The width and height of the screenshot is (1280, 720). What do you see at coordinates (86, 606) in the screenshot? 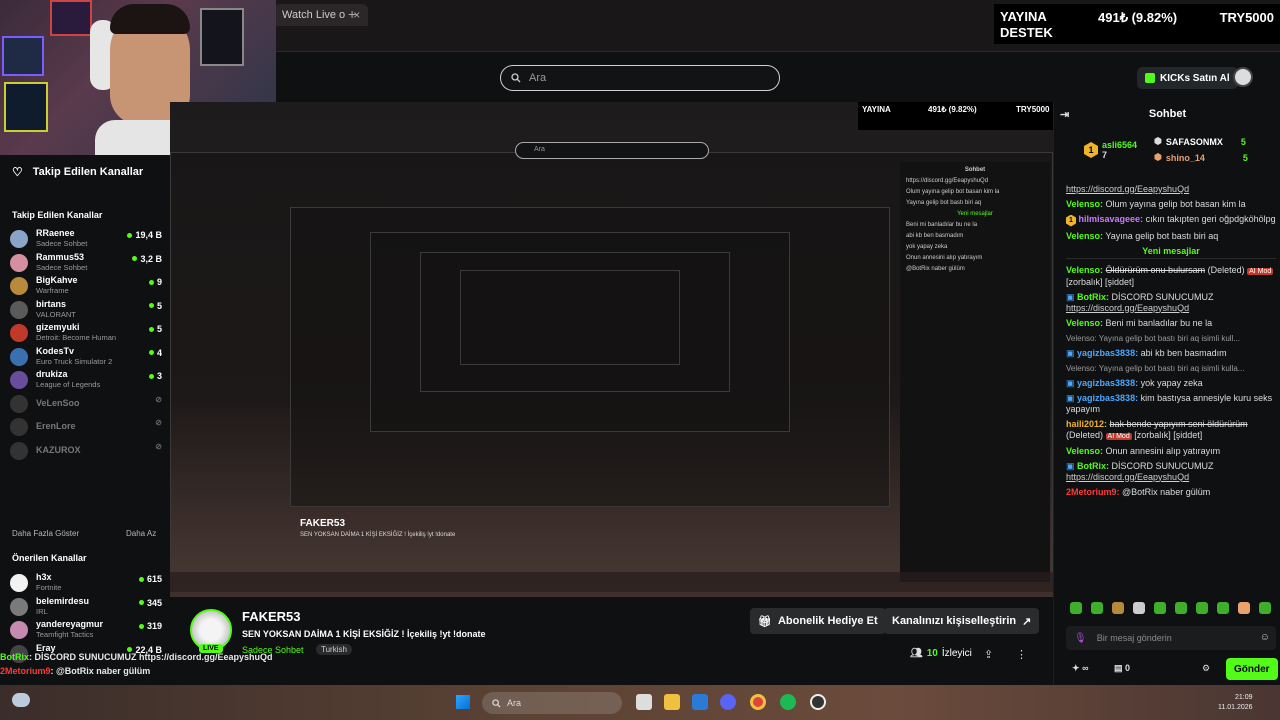
I see `channel-item: belemirdesu IRL 345` at bounding box center [86, 606].